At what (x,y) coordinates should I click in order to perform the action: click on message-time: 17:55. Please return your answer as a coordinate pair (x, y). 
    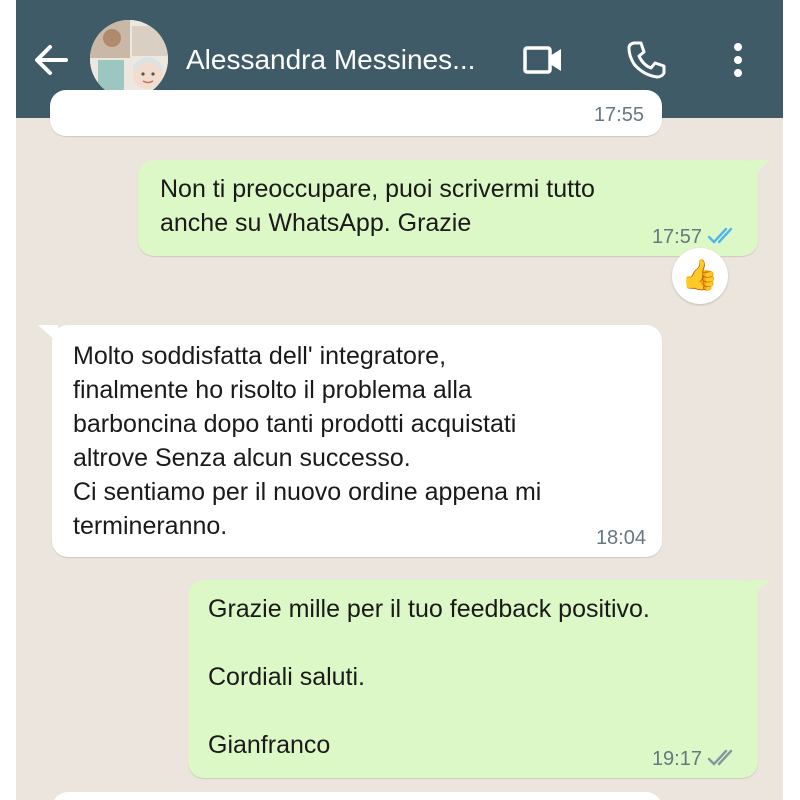
    Looking at the image, I should click on (618, 115).